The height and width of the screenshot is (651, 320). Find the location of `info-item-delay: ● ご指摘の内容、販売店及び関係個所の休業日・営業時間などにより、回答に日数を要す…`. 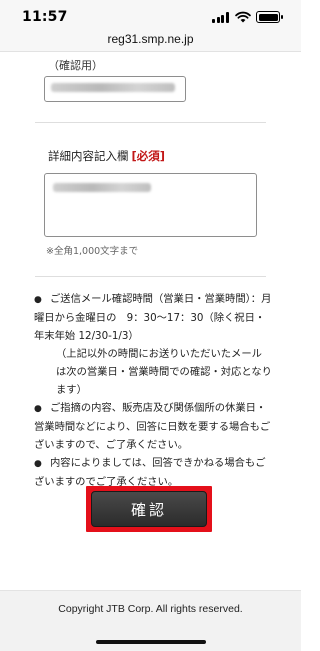

info-item-delay: ● ご指摘の内容、販売店及び関係個所の休業日・営業時間などにより、回答に日数を要す… is located at coordinates (153, 426).